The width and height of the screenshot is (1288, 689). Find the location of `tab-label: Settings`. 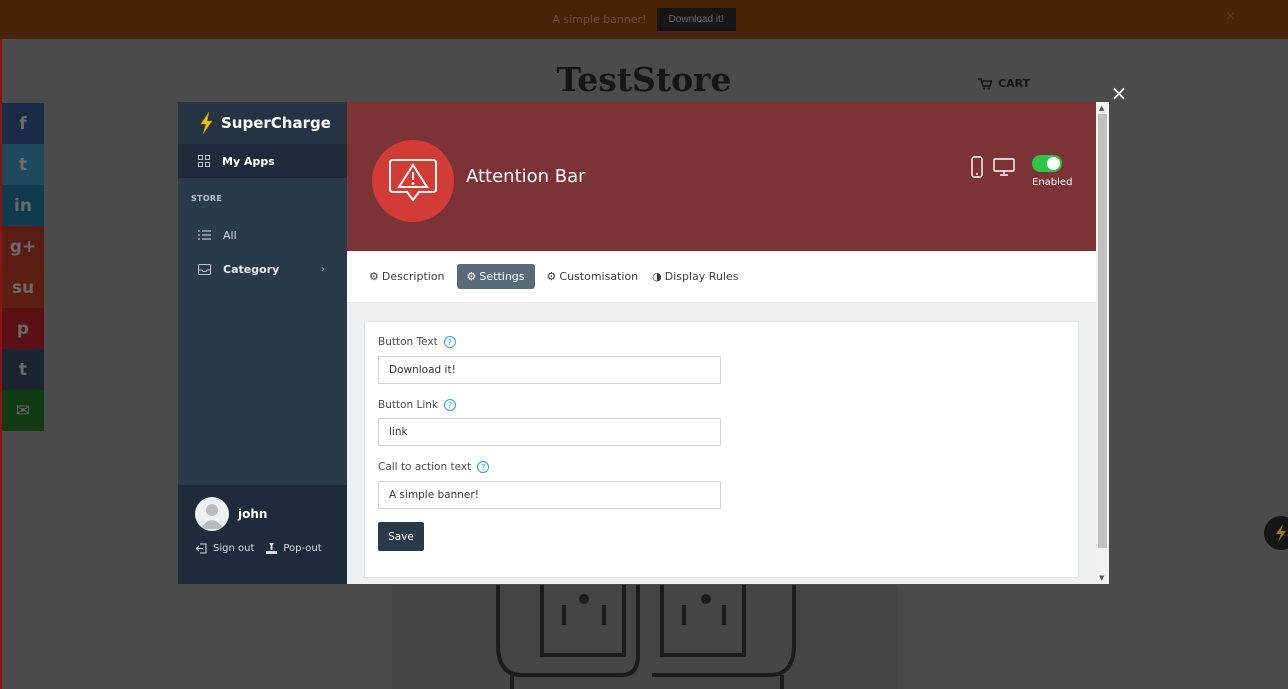

tab-label: Settings is located at coordinates (502, 276).